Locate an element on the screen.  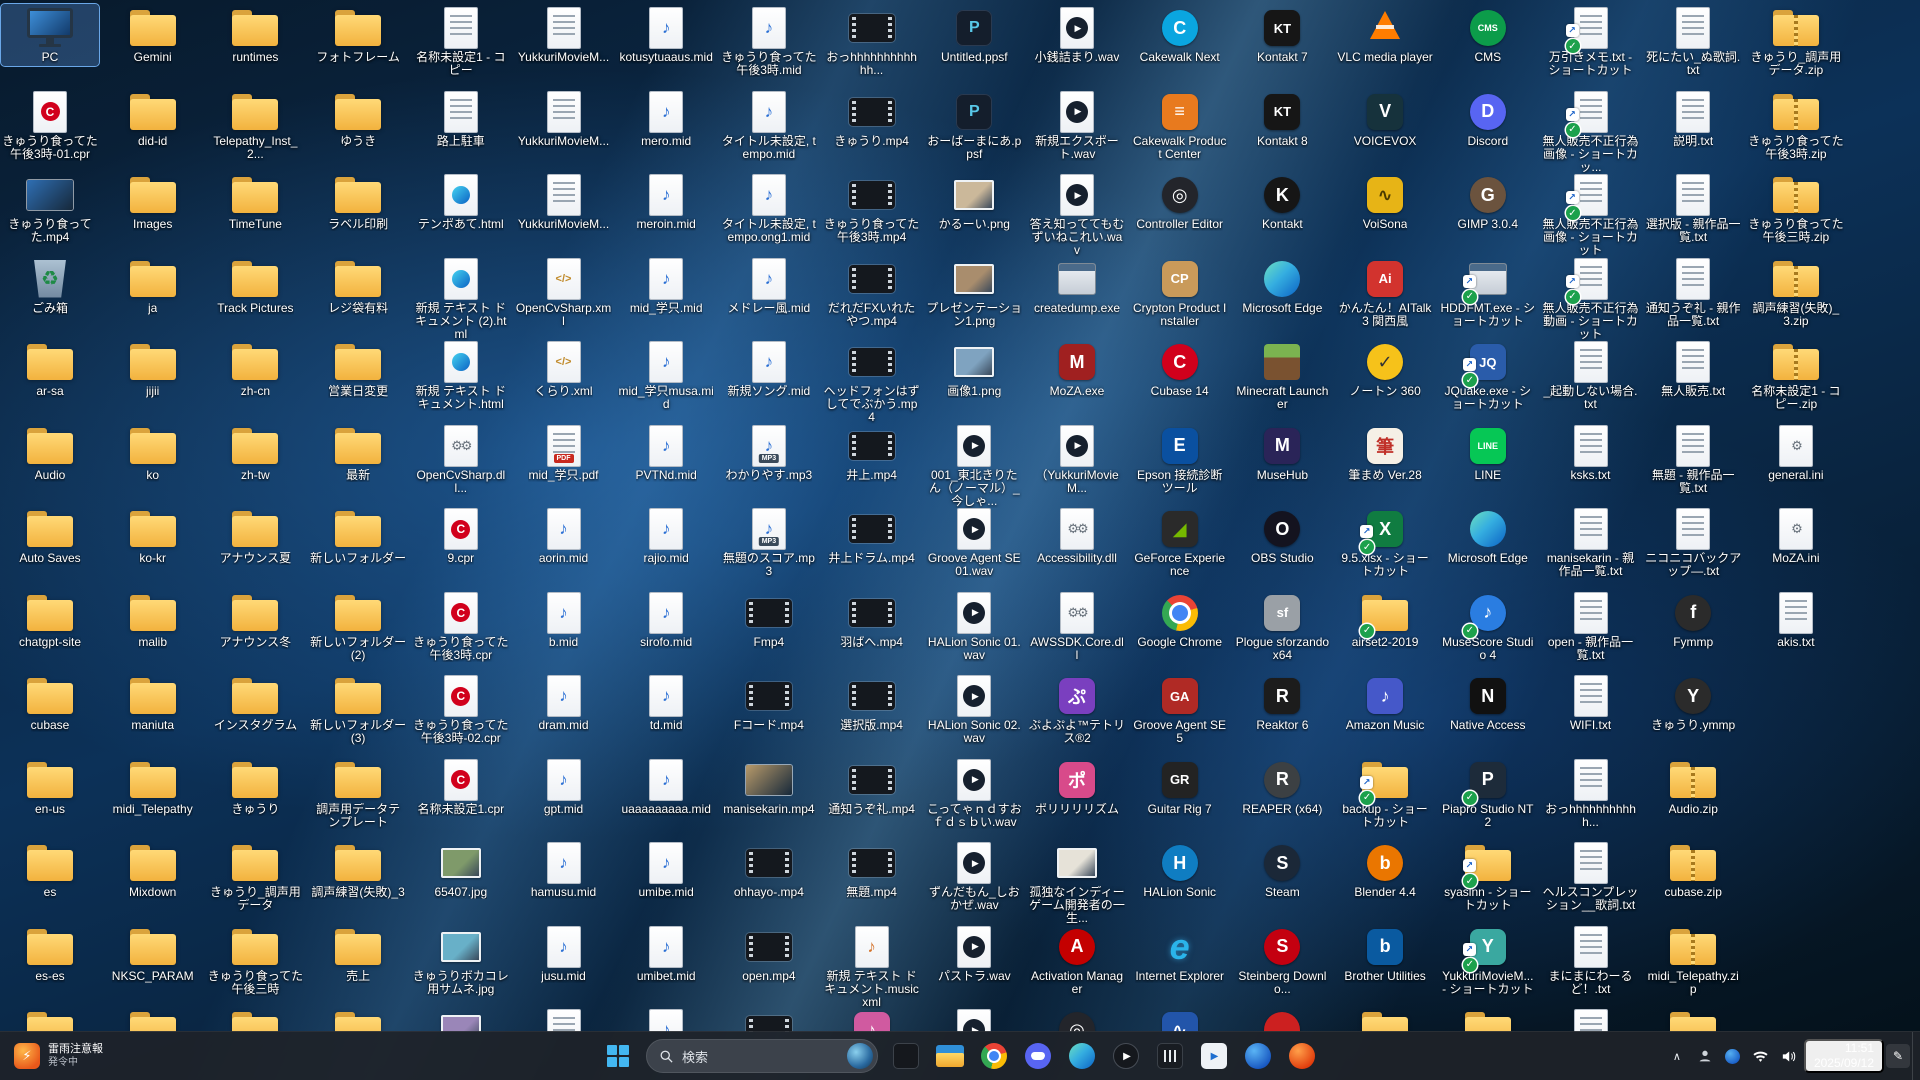
desktop-icon: maniuta is located at coordinates (153, 703).